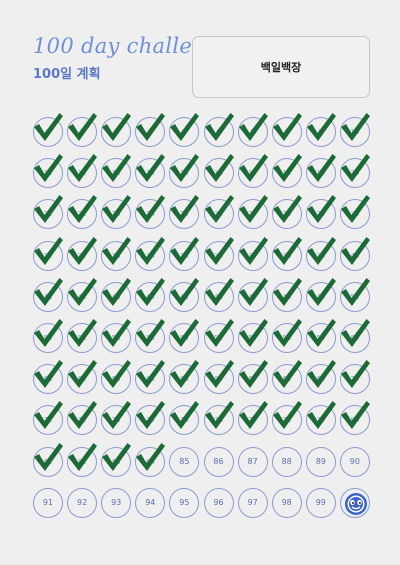 This screenshot has height=565, width=400. I want to click on day-circle: 36, so click(218, 253).